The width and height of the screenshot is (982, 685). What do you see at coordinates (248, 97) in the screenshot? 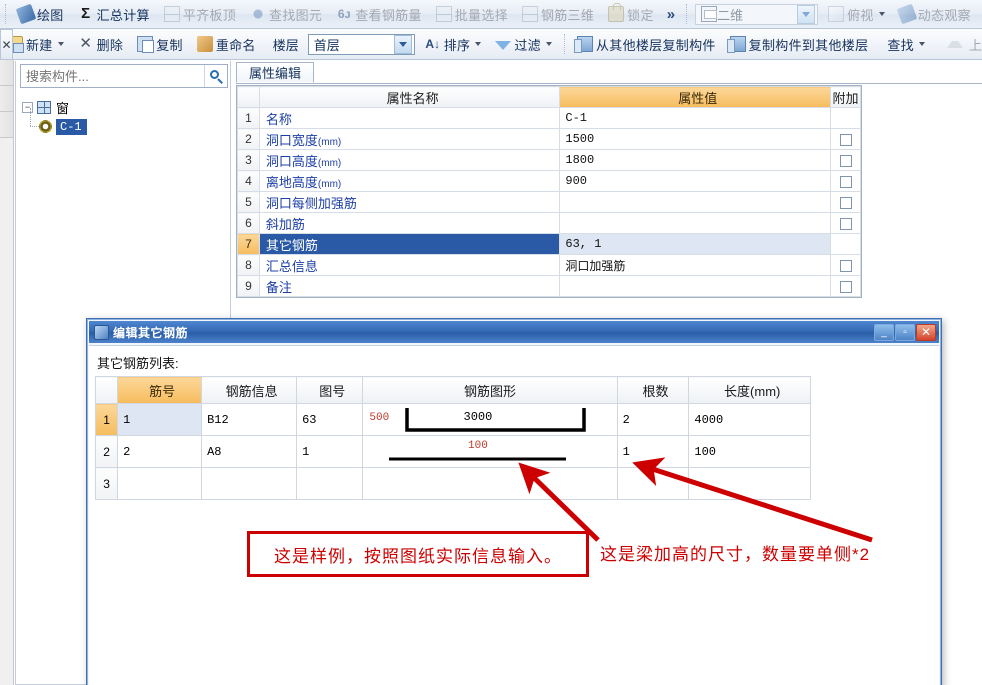
I see `property-header-index` at bounding box center [248, 97].